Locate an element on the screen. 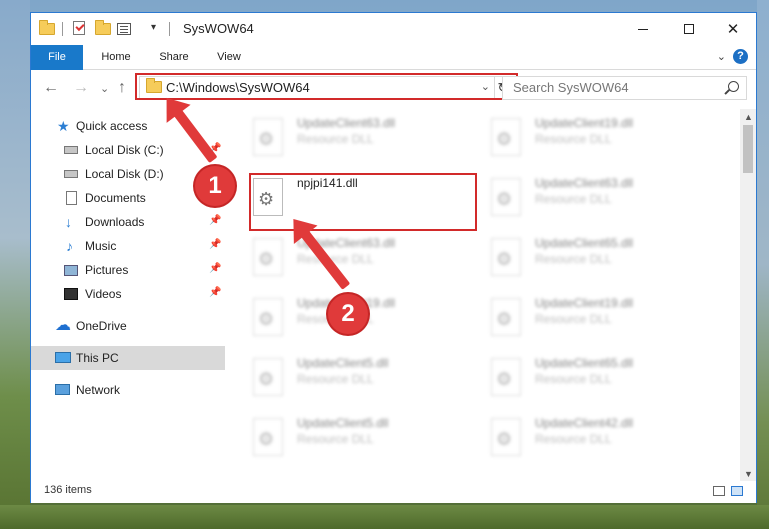 Image resolution: width=769 pixels, height=529 pixels. sidebar-item-label: Videos is located at coordinates (103, 294).